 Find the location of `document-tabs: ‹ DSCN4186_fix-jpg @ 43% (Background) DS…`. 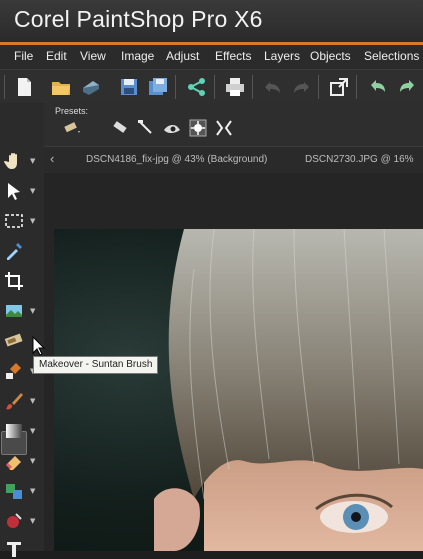

document-tabs: ‹ DSCN4186_fix-jpg @ 43% (Background) DS… is located at coordinates (233, 160).